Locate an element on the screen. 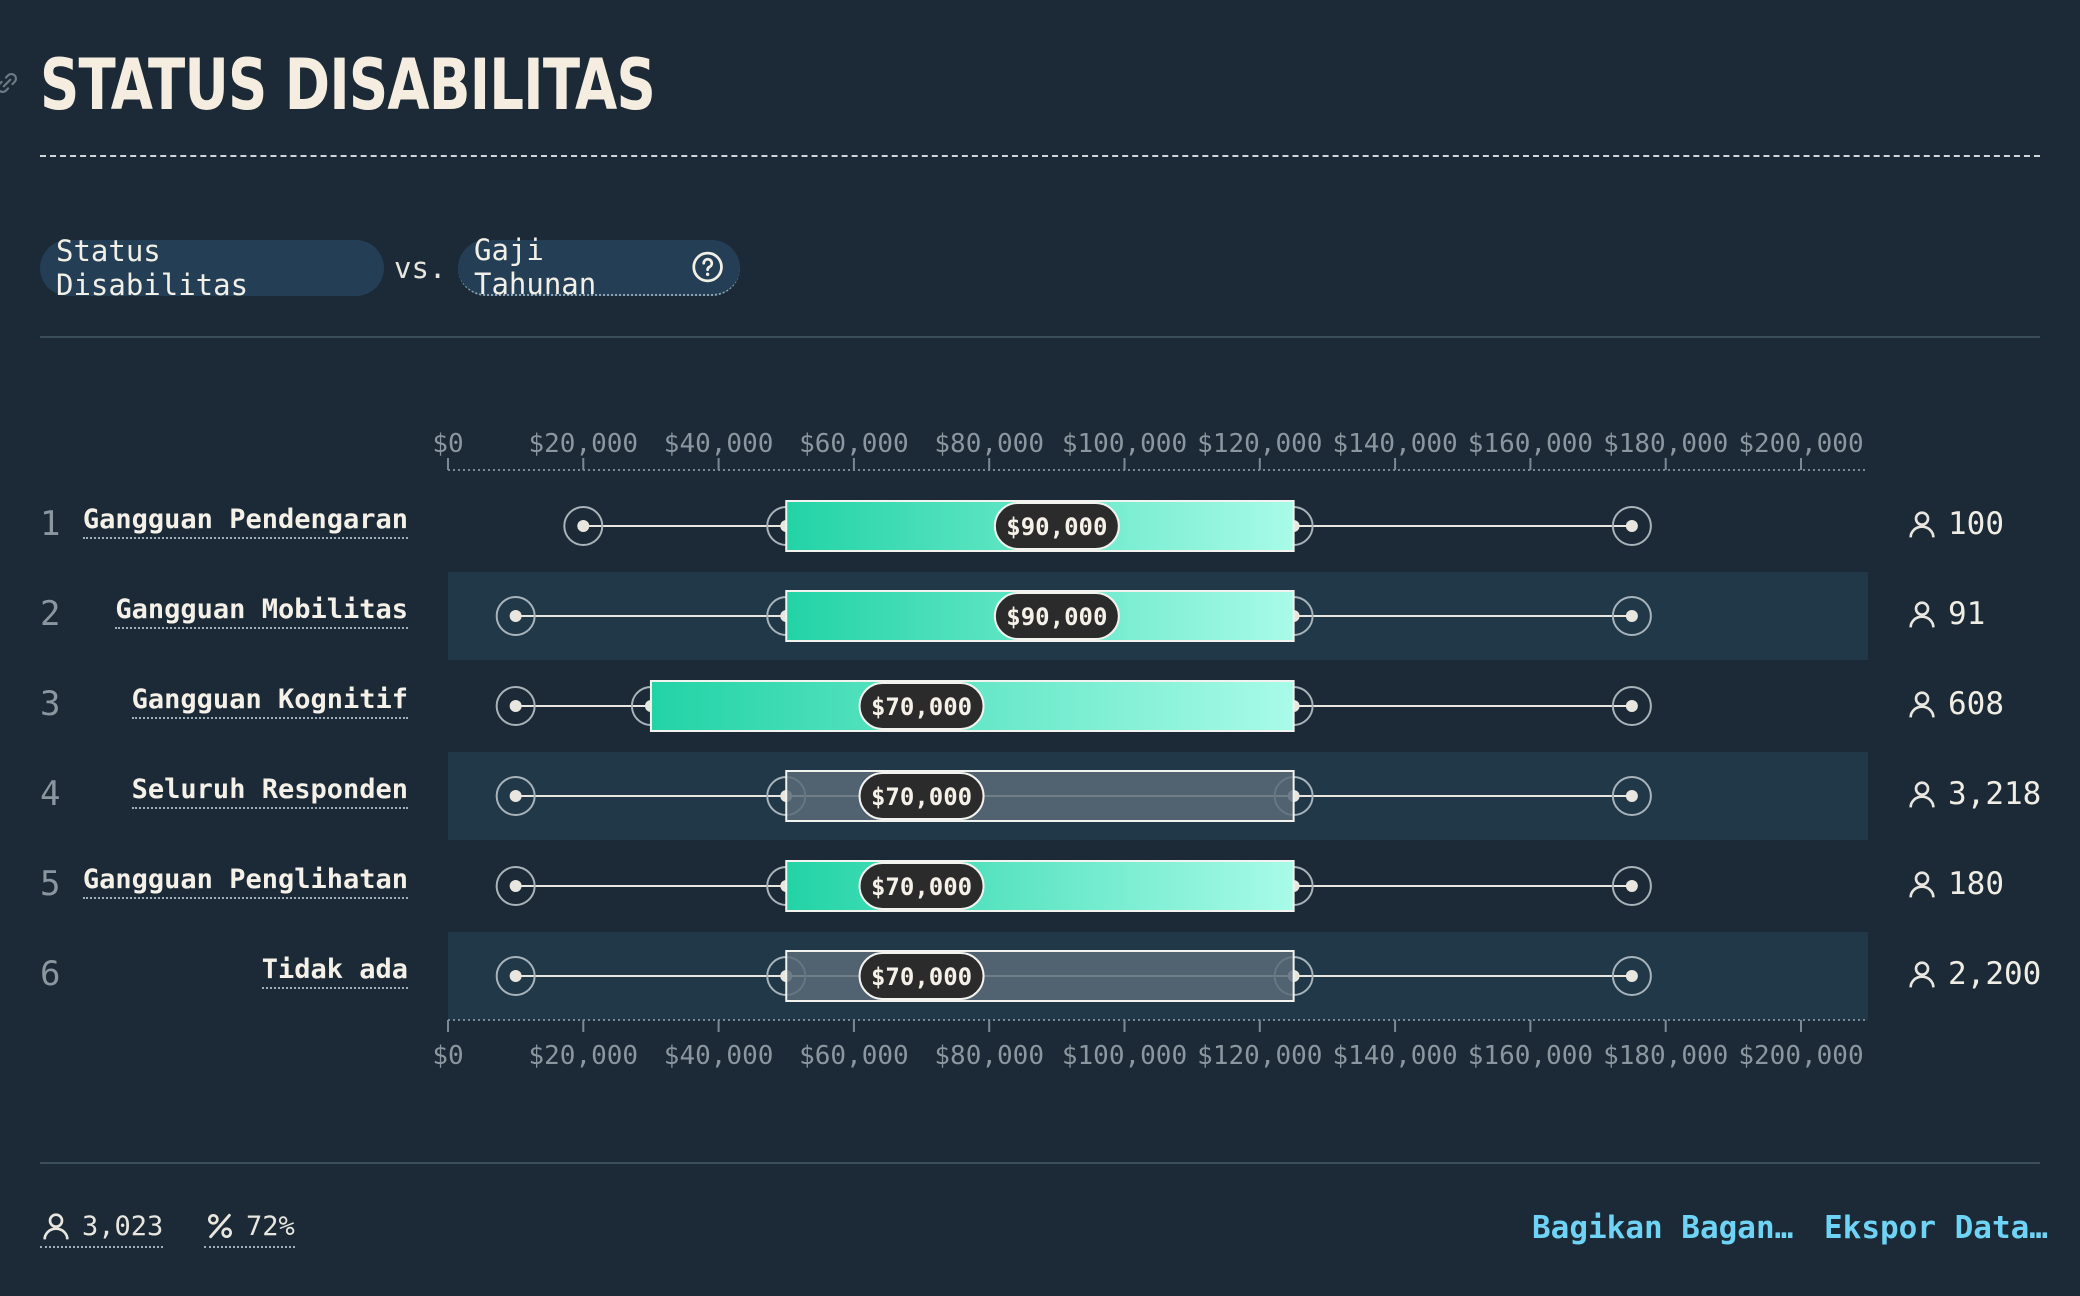 The width and height of the screenshot is (2080, 1296). row-count-value: 608 is located at coordinates (1976, 704).